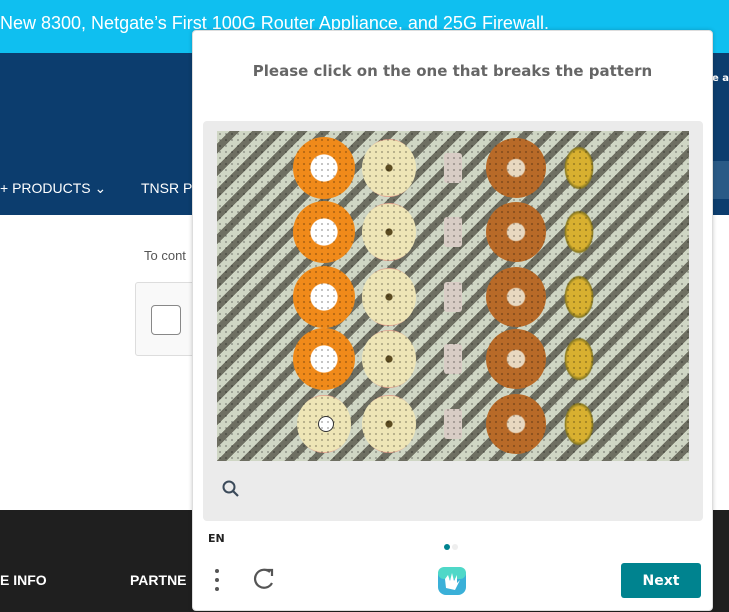 The height and width of the screenshot is (612, 729). I want to click on page-indicator, so click(452, 544).